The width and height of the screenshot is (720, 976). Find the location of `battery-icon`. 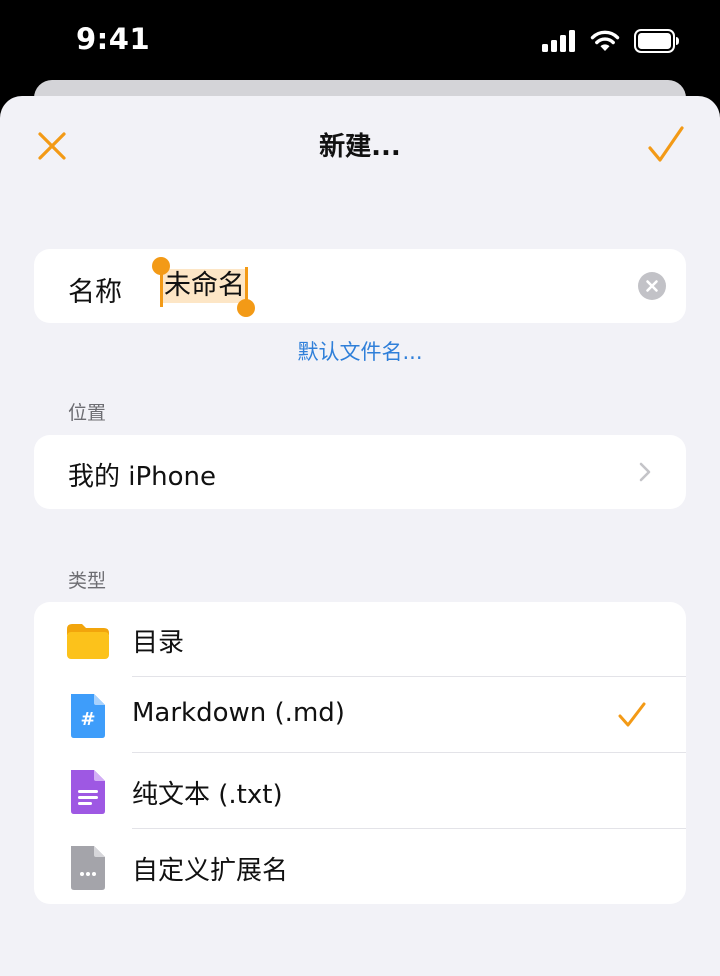

battery-icon is located at coordinates (656, 41).